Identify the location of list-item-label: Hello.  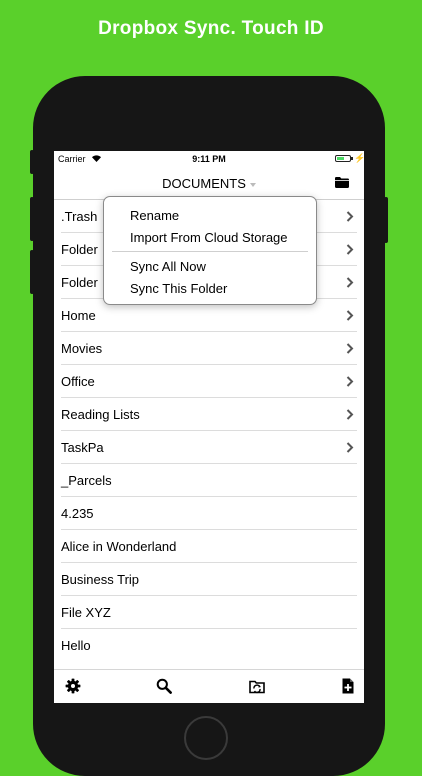
(76, 645).